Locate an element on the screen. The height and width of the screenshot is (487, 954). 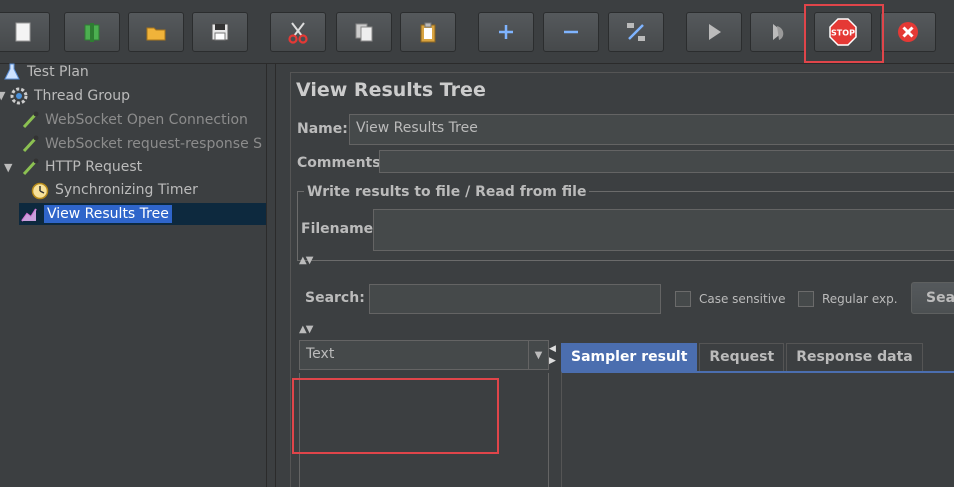
toggle-icon is located at coordinates (636, 32).